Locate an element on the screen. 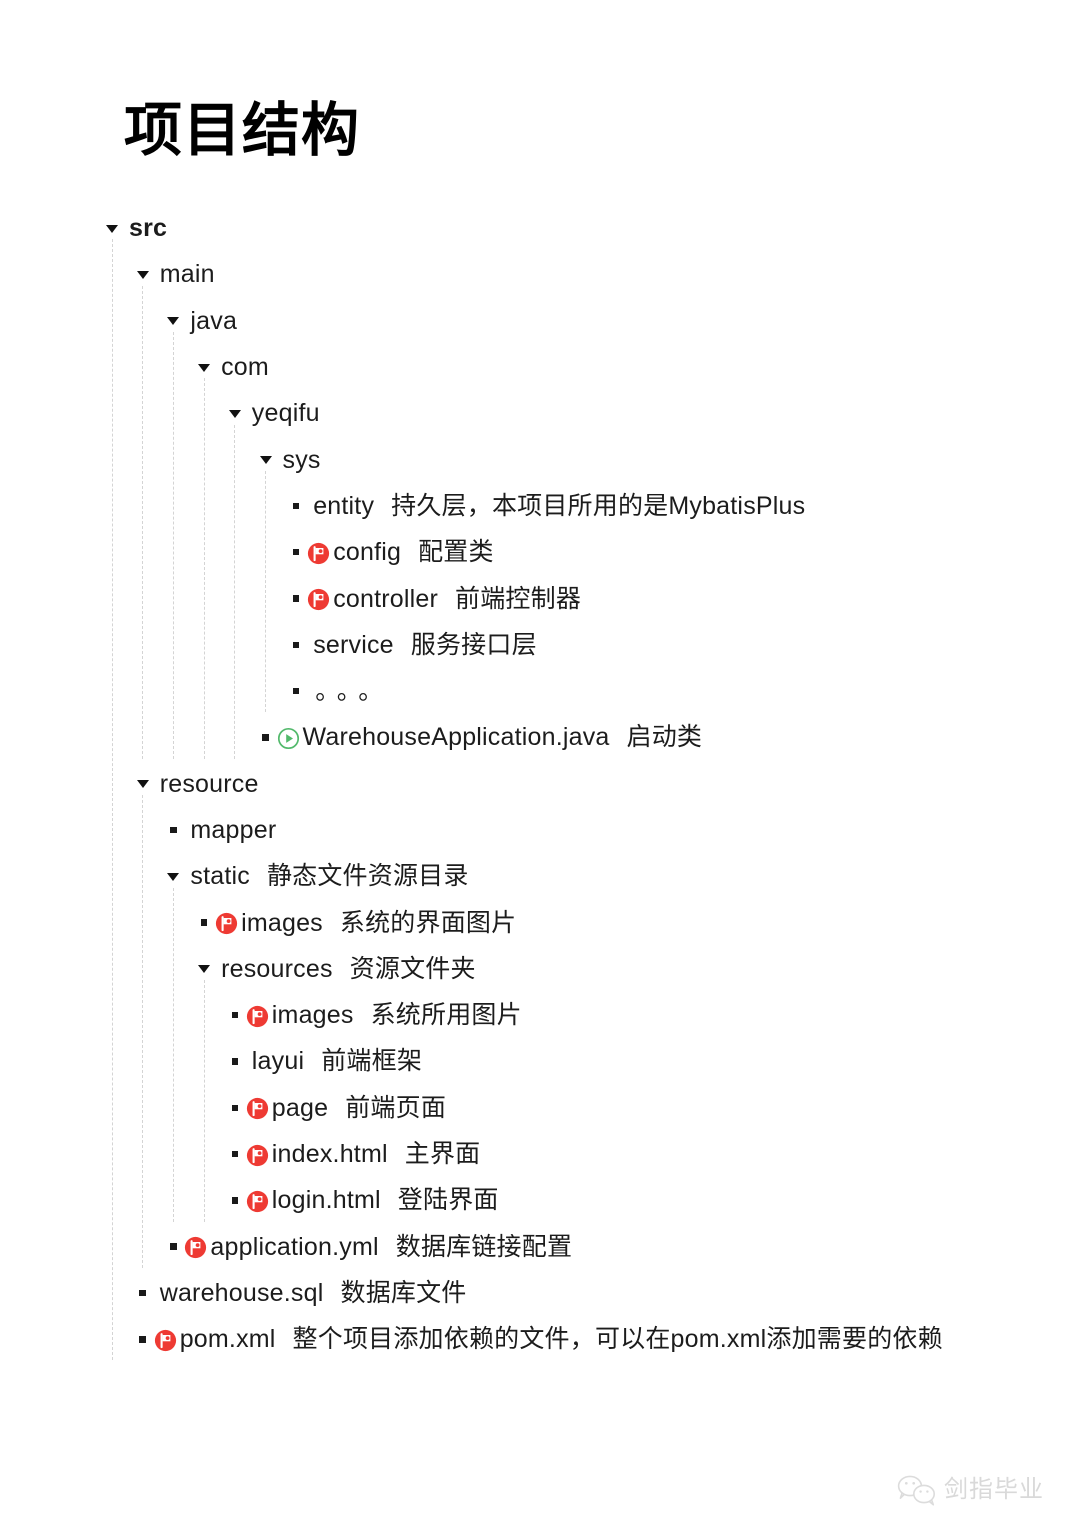  tree-item-description: 整个项目添加依赖的文件，可以在pom.xml添加需要的依赖 is located at coordinates (617, 1339).